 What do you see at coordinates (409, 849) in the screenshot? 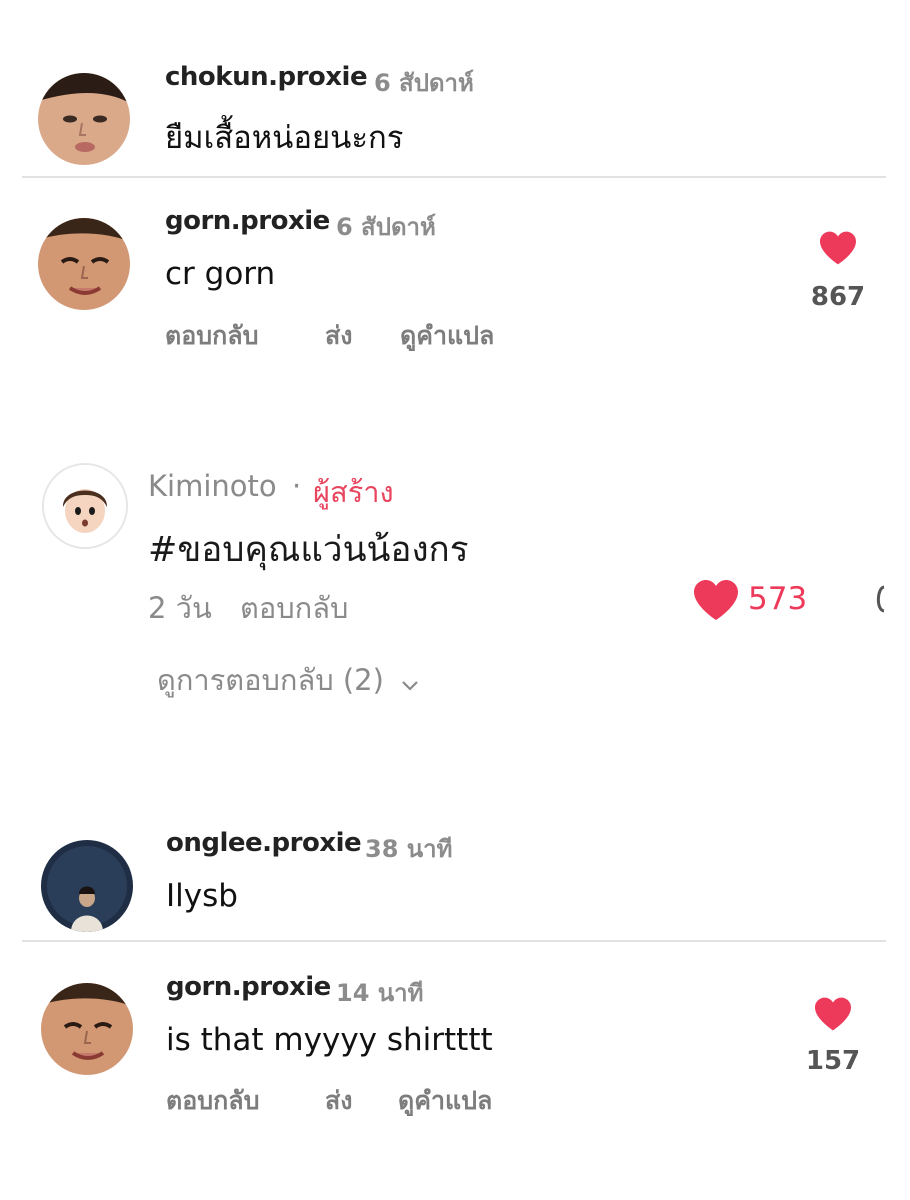
I see `comment-time: 38 นาที` at bounding box center [409, 849].